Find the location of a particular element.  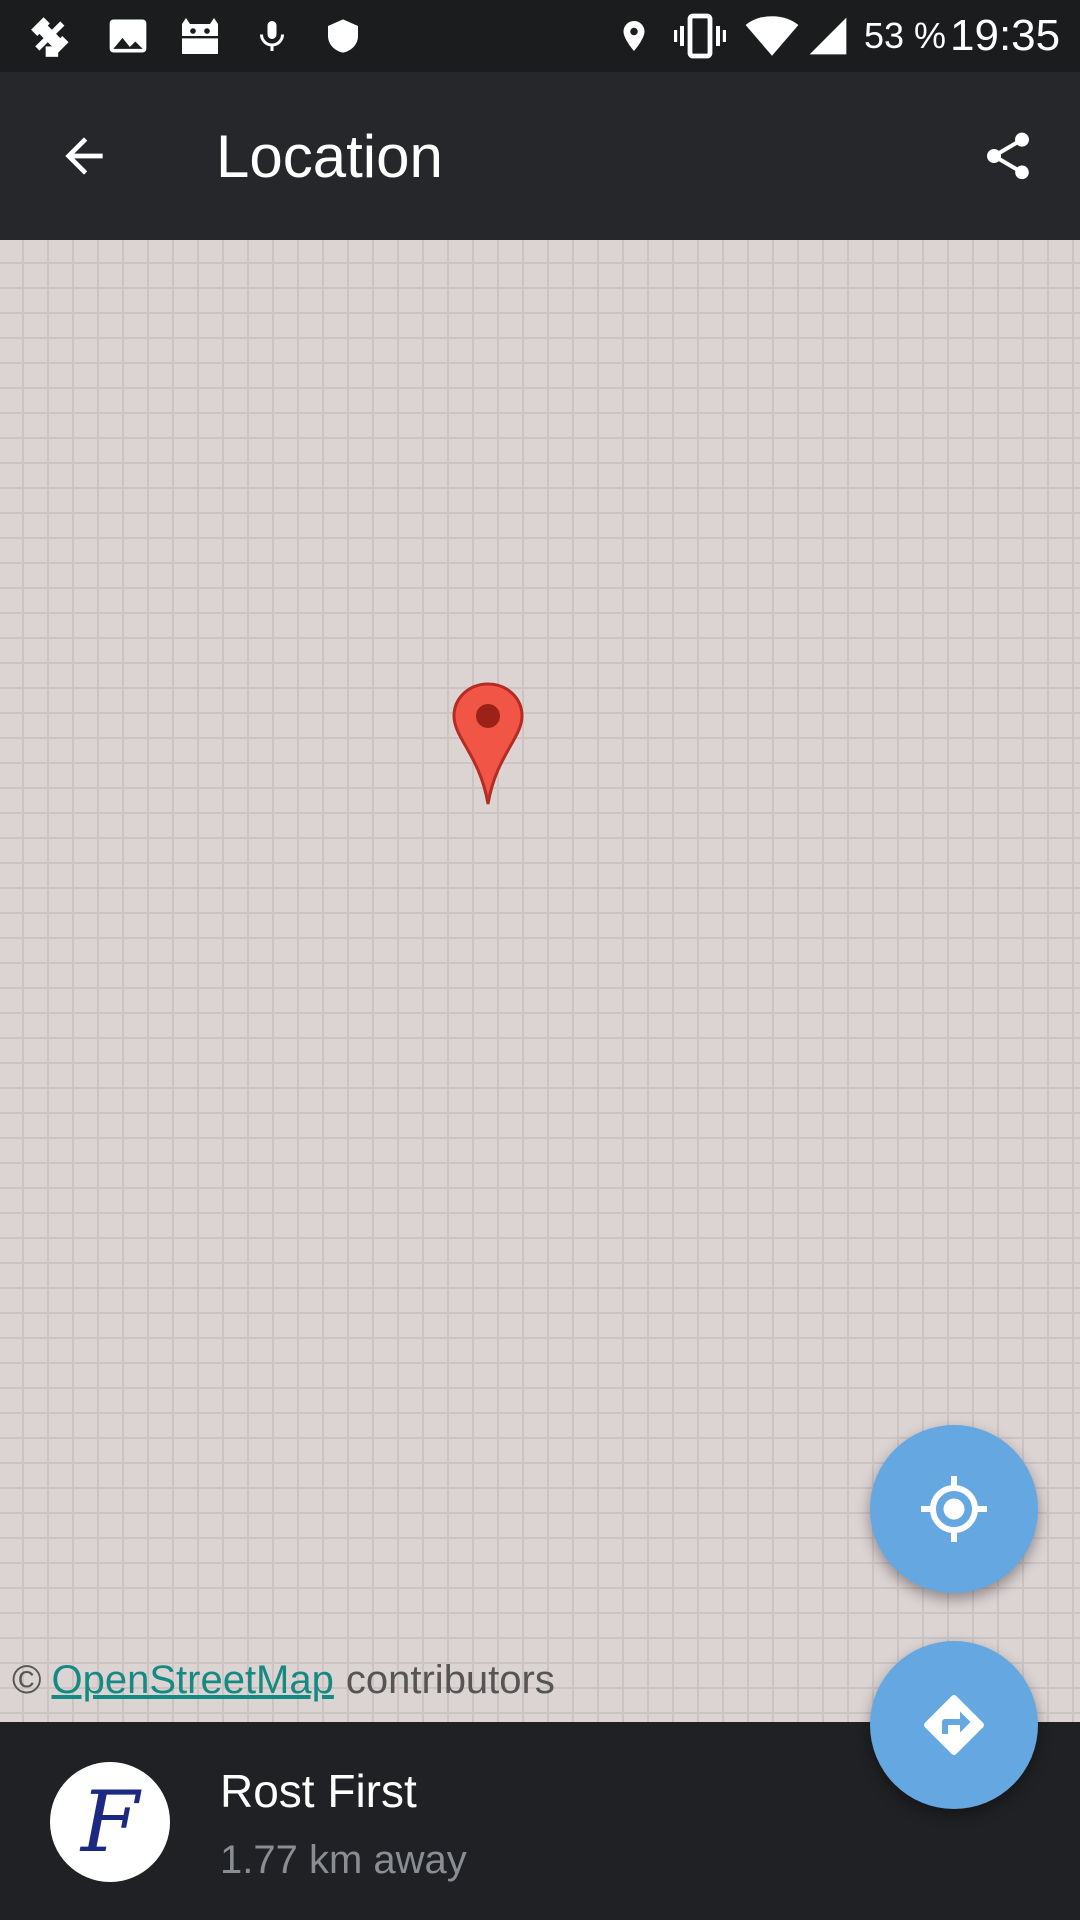

map-pin-icon is located at coordinates (488, 744).